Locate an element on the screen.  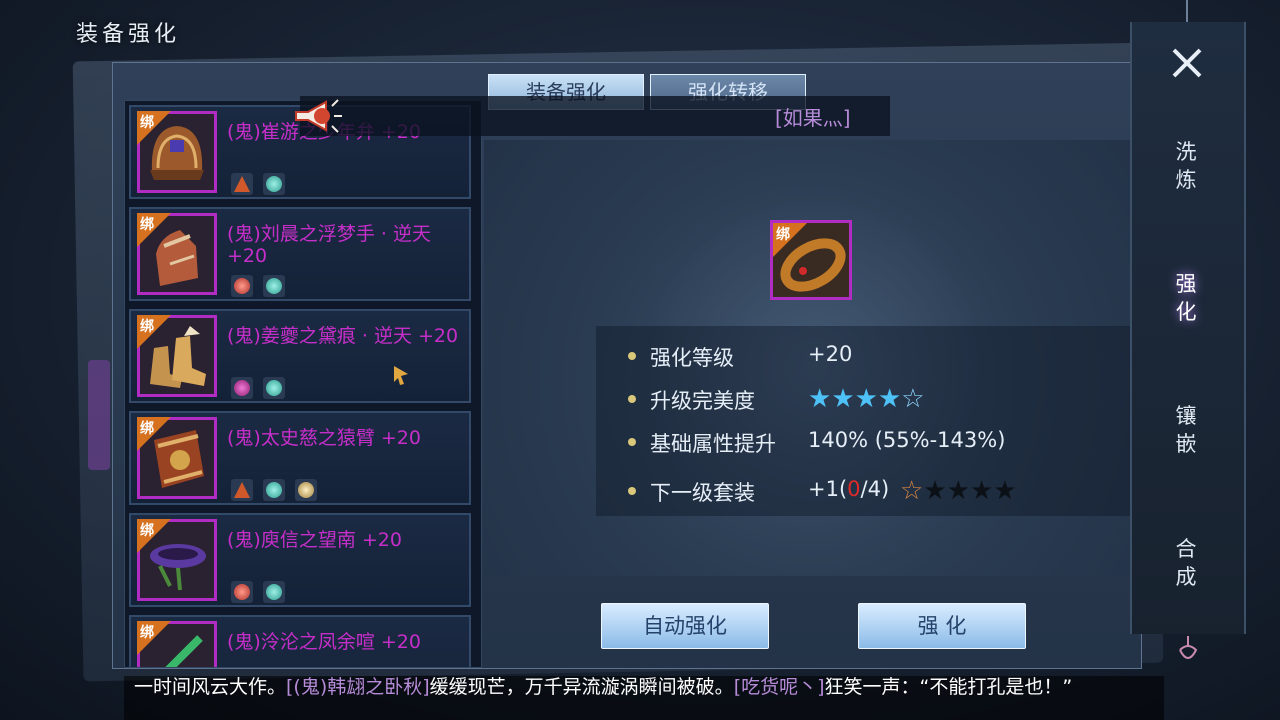
nav-synthesize: 合成 is located at coordinates (1186, 563).